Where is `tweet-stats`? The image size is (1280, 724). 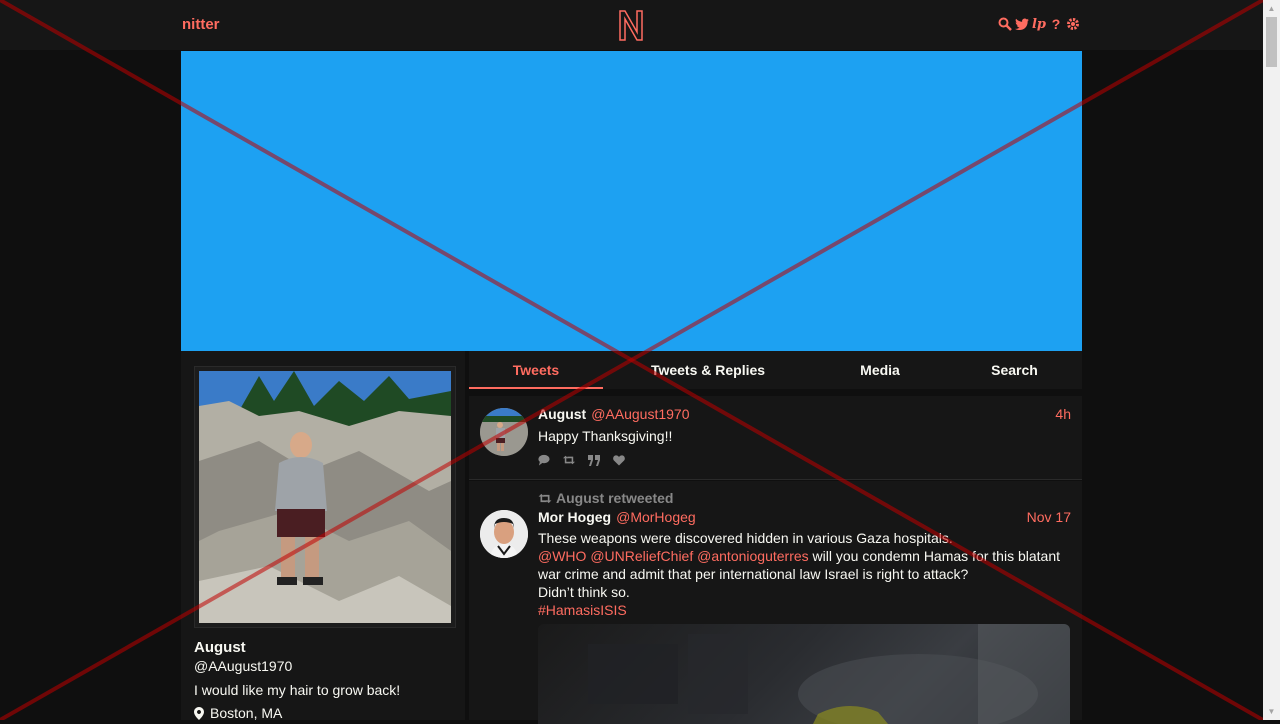 tweet-stats is located at coordinates (581, 460).